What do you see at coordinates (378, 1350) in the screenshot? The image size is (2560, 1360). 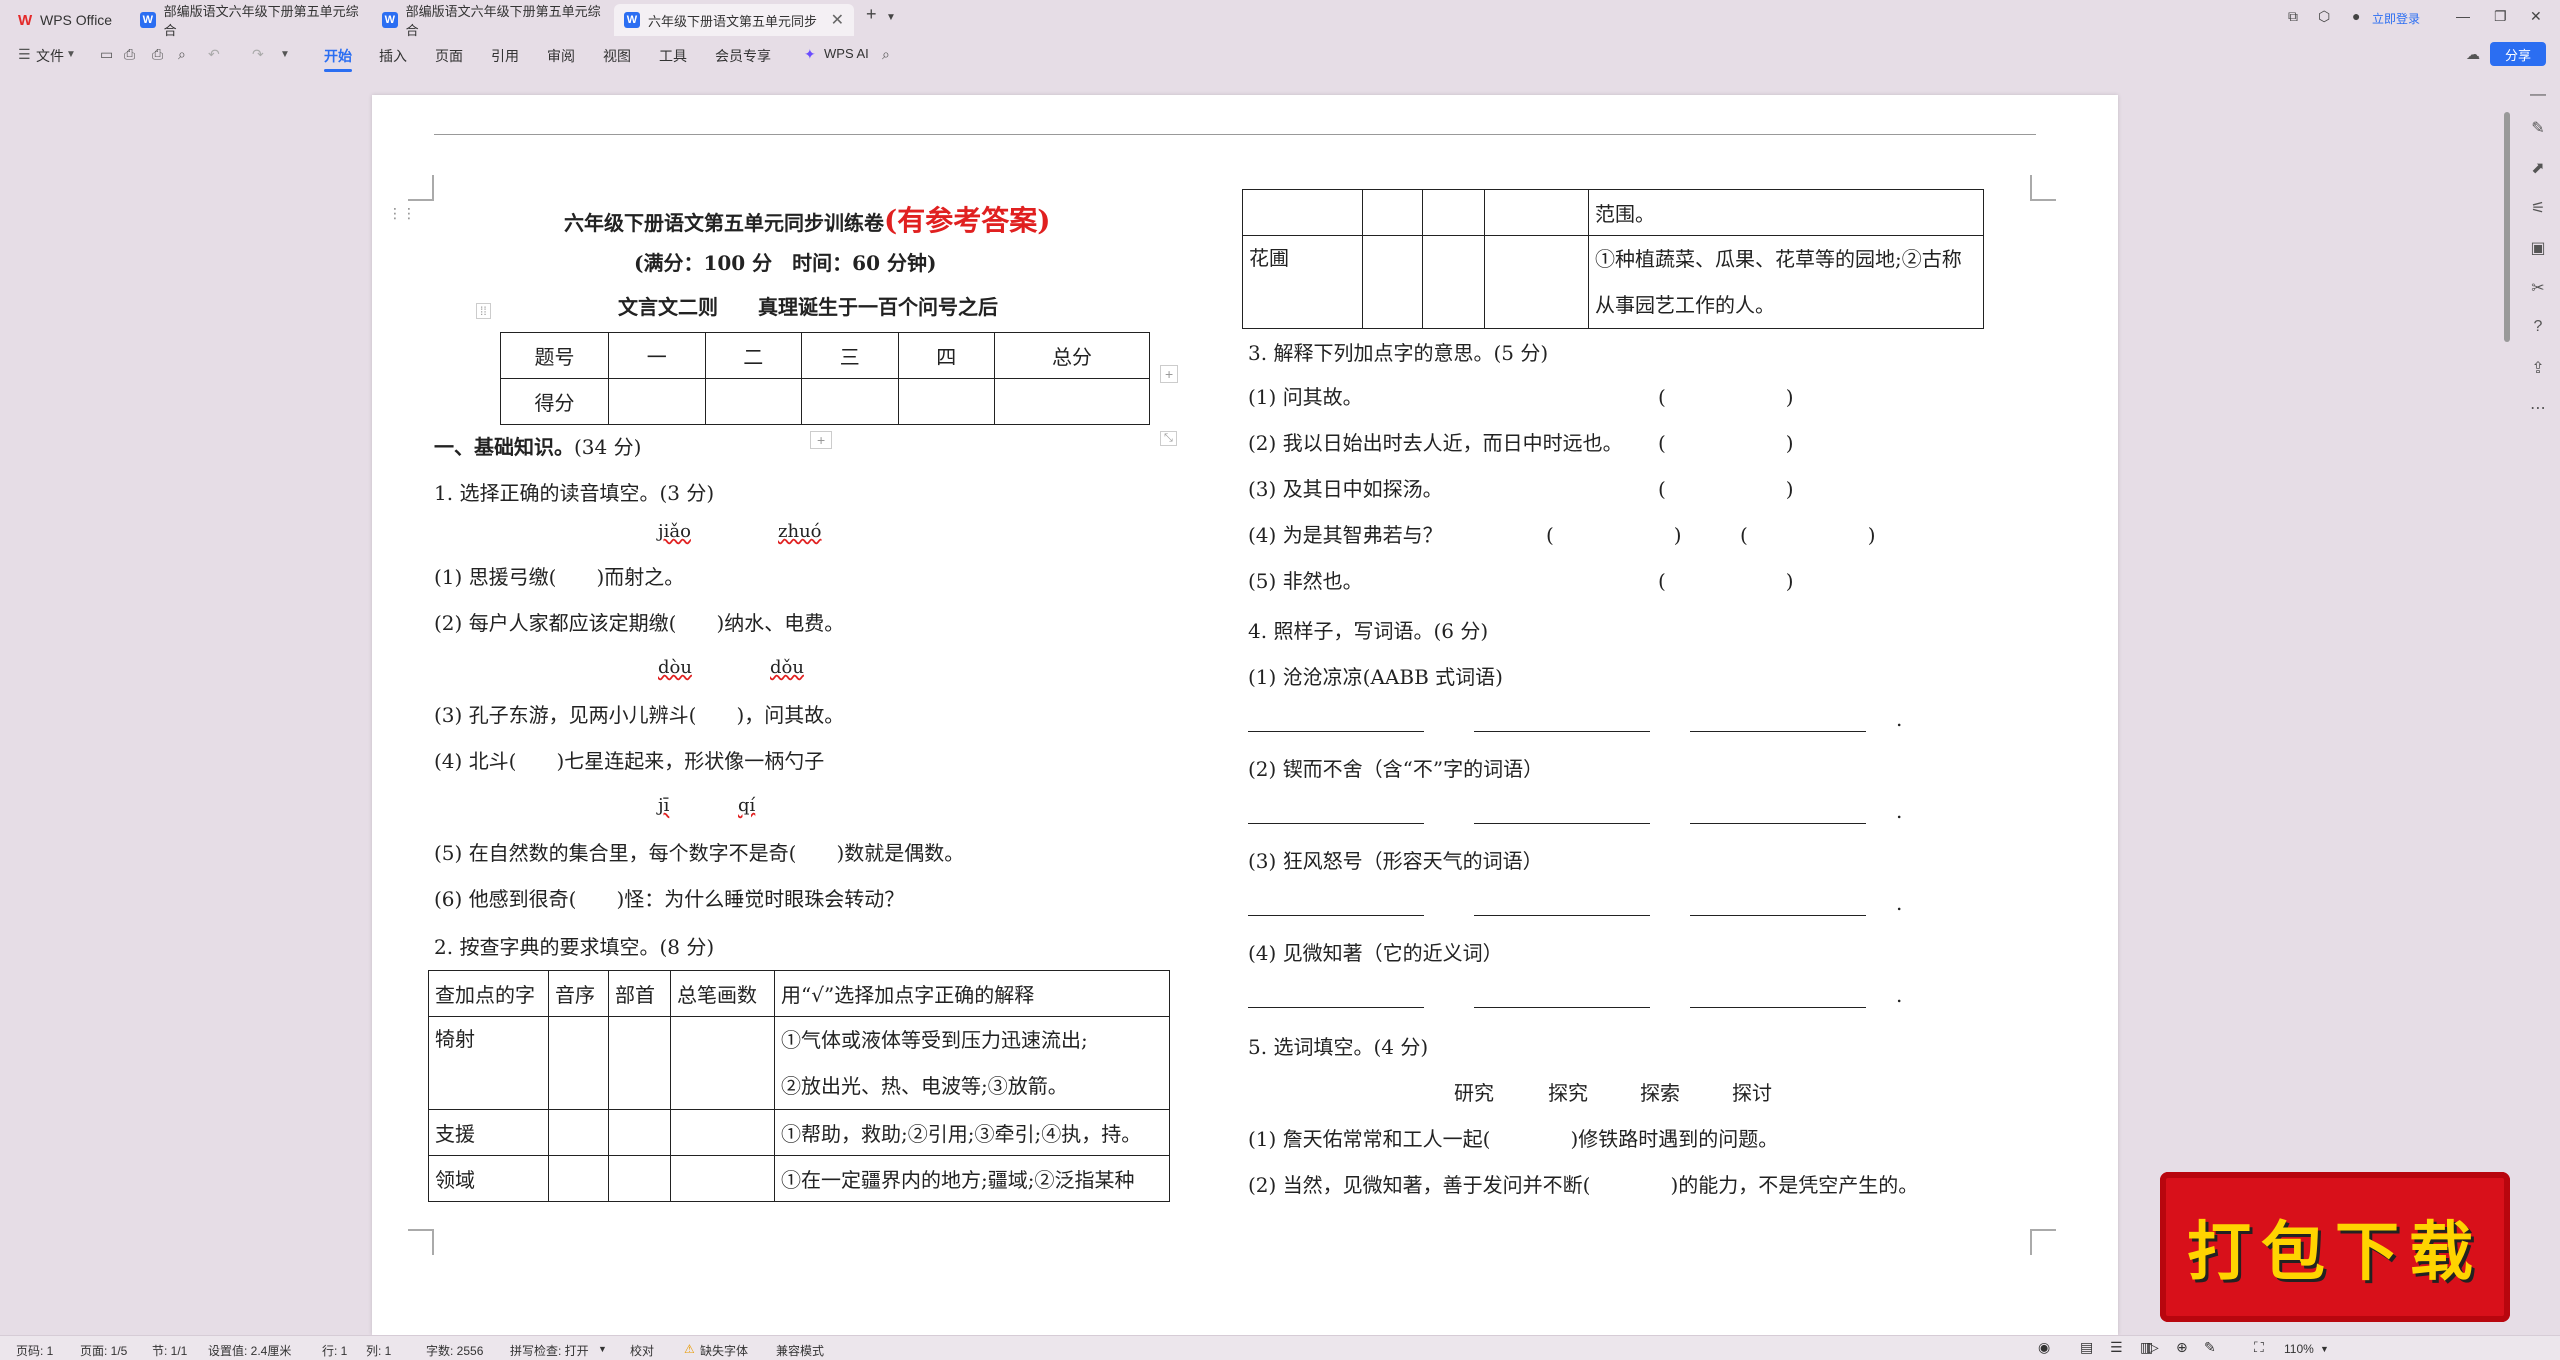 I see `status-col: 列: 1` at bounding box center [378, 1350].